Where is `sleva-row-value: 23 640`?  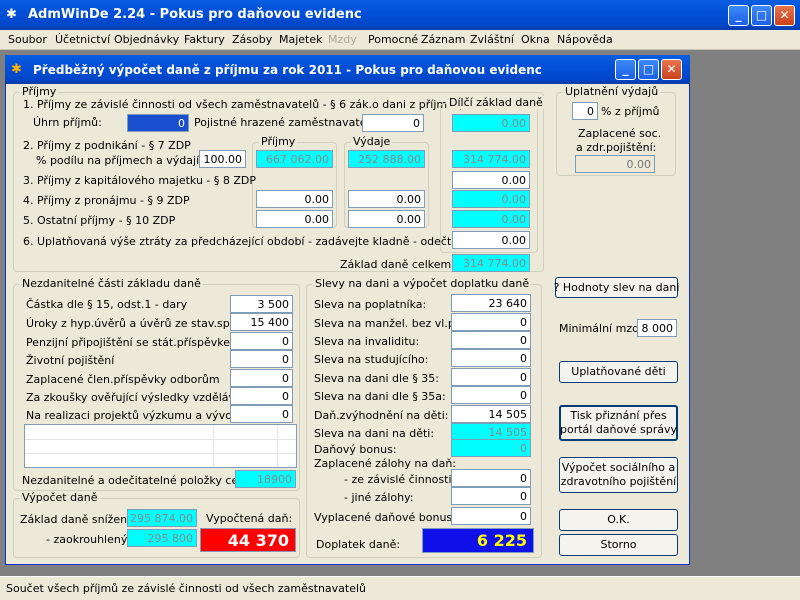
sleva-row-value: 23 640 is located at coordinates (491, 303).